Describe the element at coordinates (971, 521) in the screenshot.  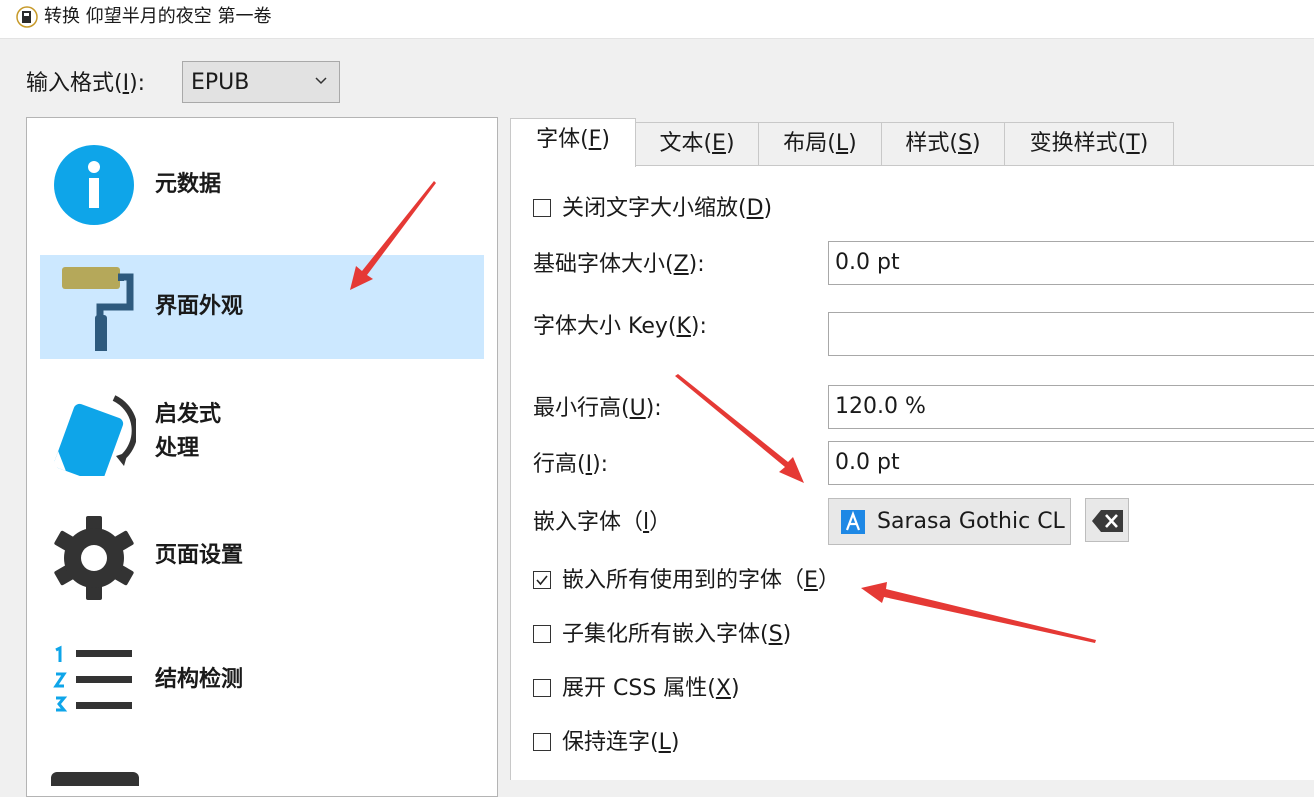
I see `embed-font-value: Sarasa Gothic CL` at that location.